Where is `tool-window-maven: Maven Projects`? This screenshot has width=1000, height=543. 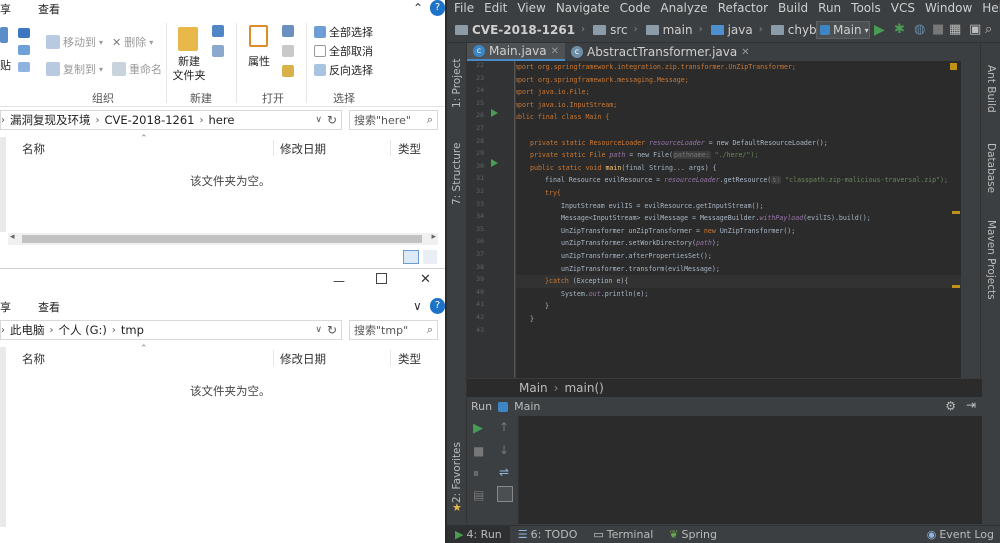 tool-window-maven: Maven Projects is located at coordinates (991, 260).